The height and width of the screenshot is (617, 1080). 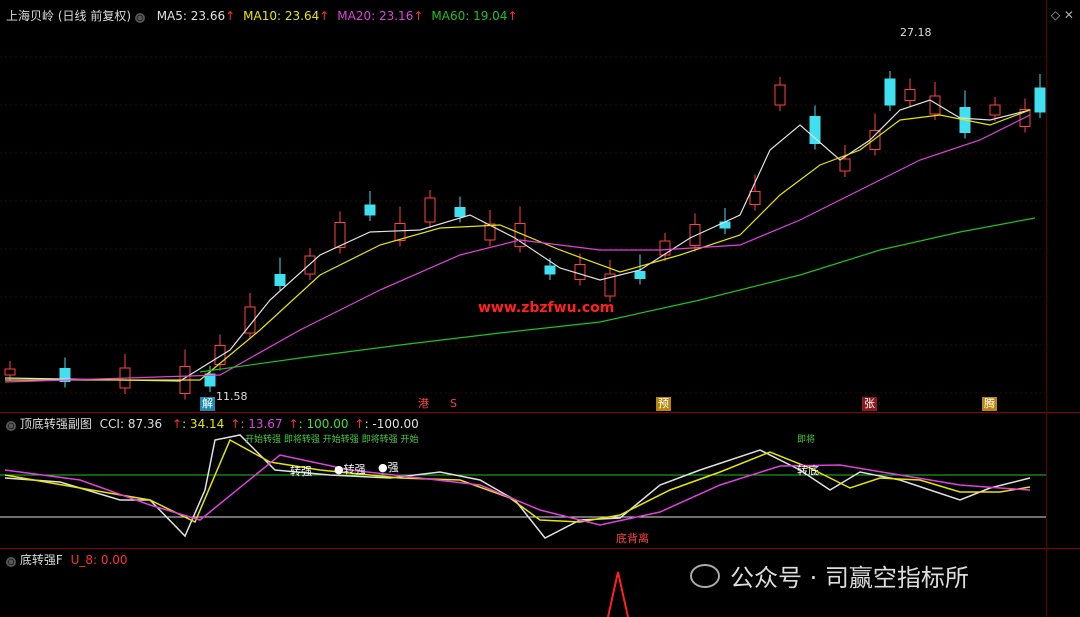 What do you see at coordinates (618, 594) in the screenshot?
I see `signal-spike` at bounding box center [618, 594].